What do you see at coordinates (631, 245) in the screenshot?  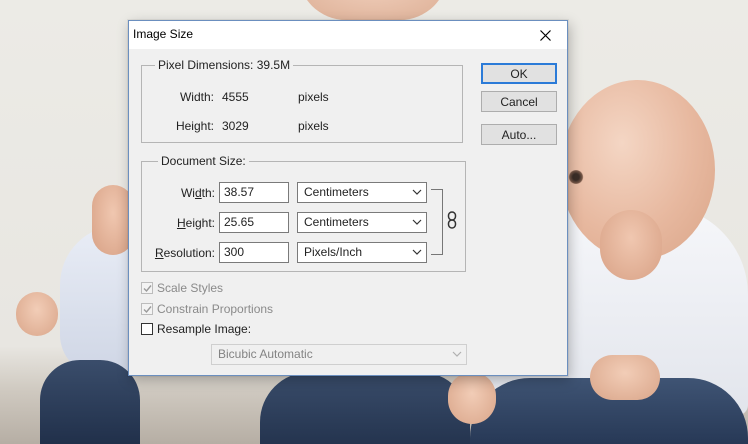 I see `photo-child-arm-right` at bounding box center [631, 245].